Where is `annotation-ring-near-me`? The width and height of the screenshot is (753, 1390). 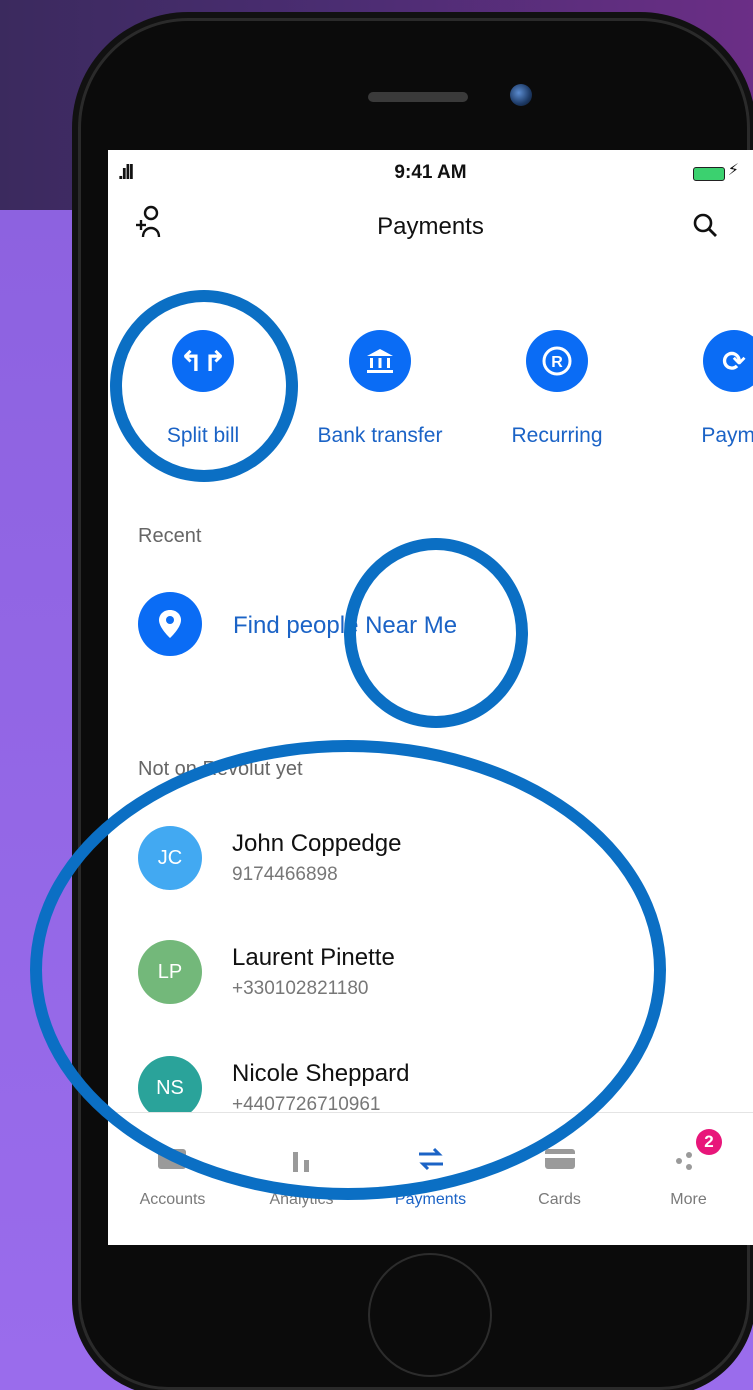 annotation-ring-near-me is located at coordinates (436, 633).